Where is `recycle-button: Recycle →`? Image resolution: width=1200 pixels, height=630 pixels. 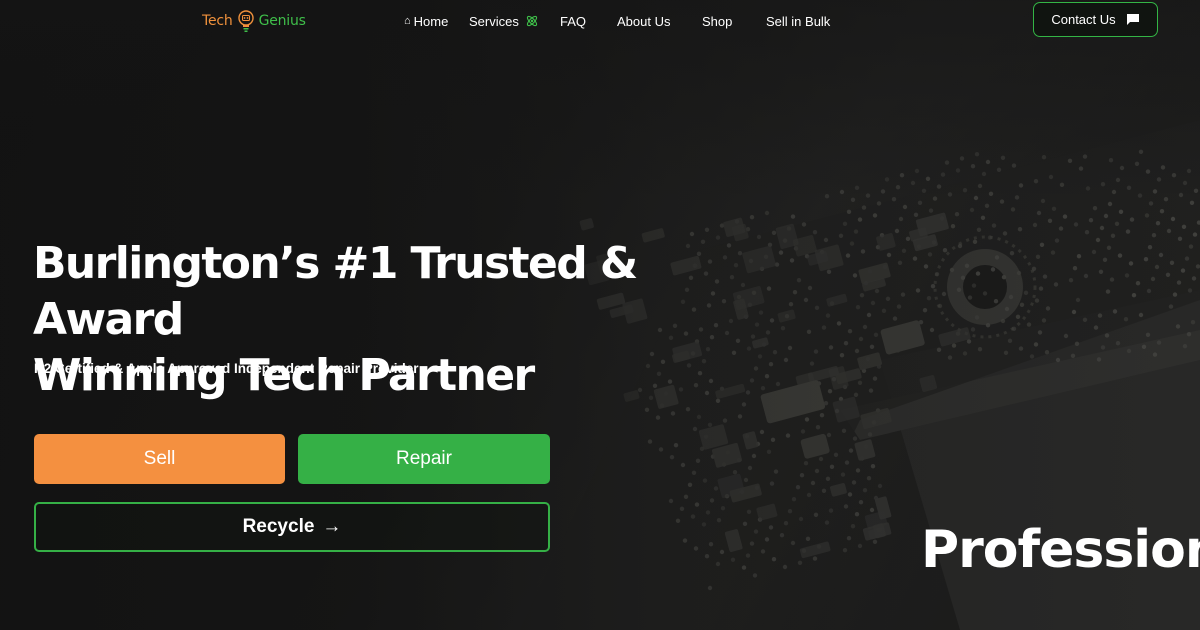
recycle-button: Recycle → is located at coordinates (292, 527).